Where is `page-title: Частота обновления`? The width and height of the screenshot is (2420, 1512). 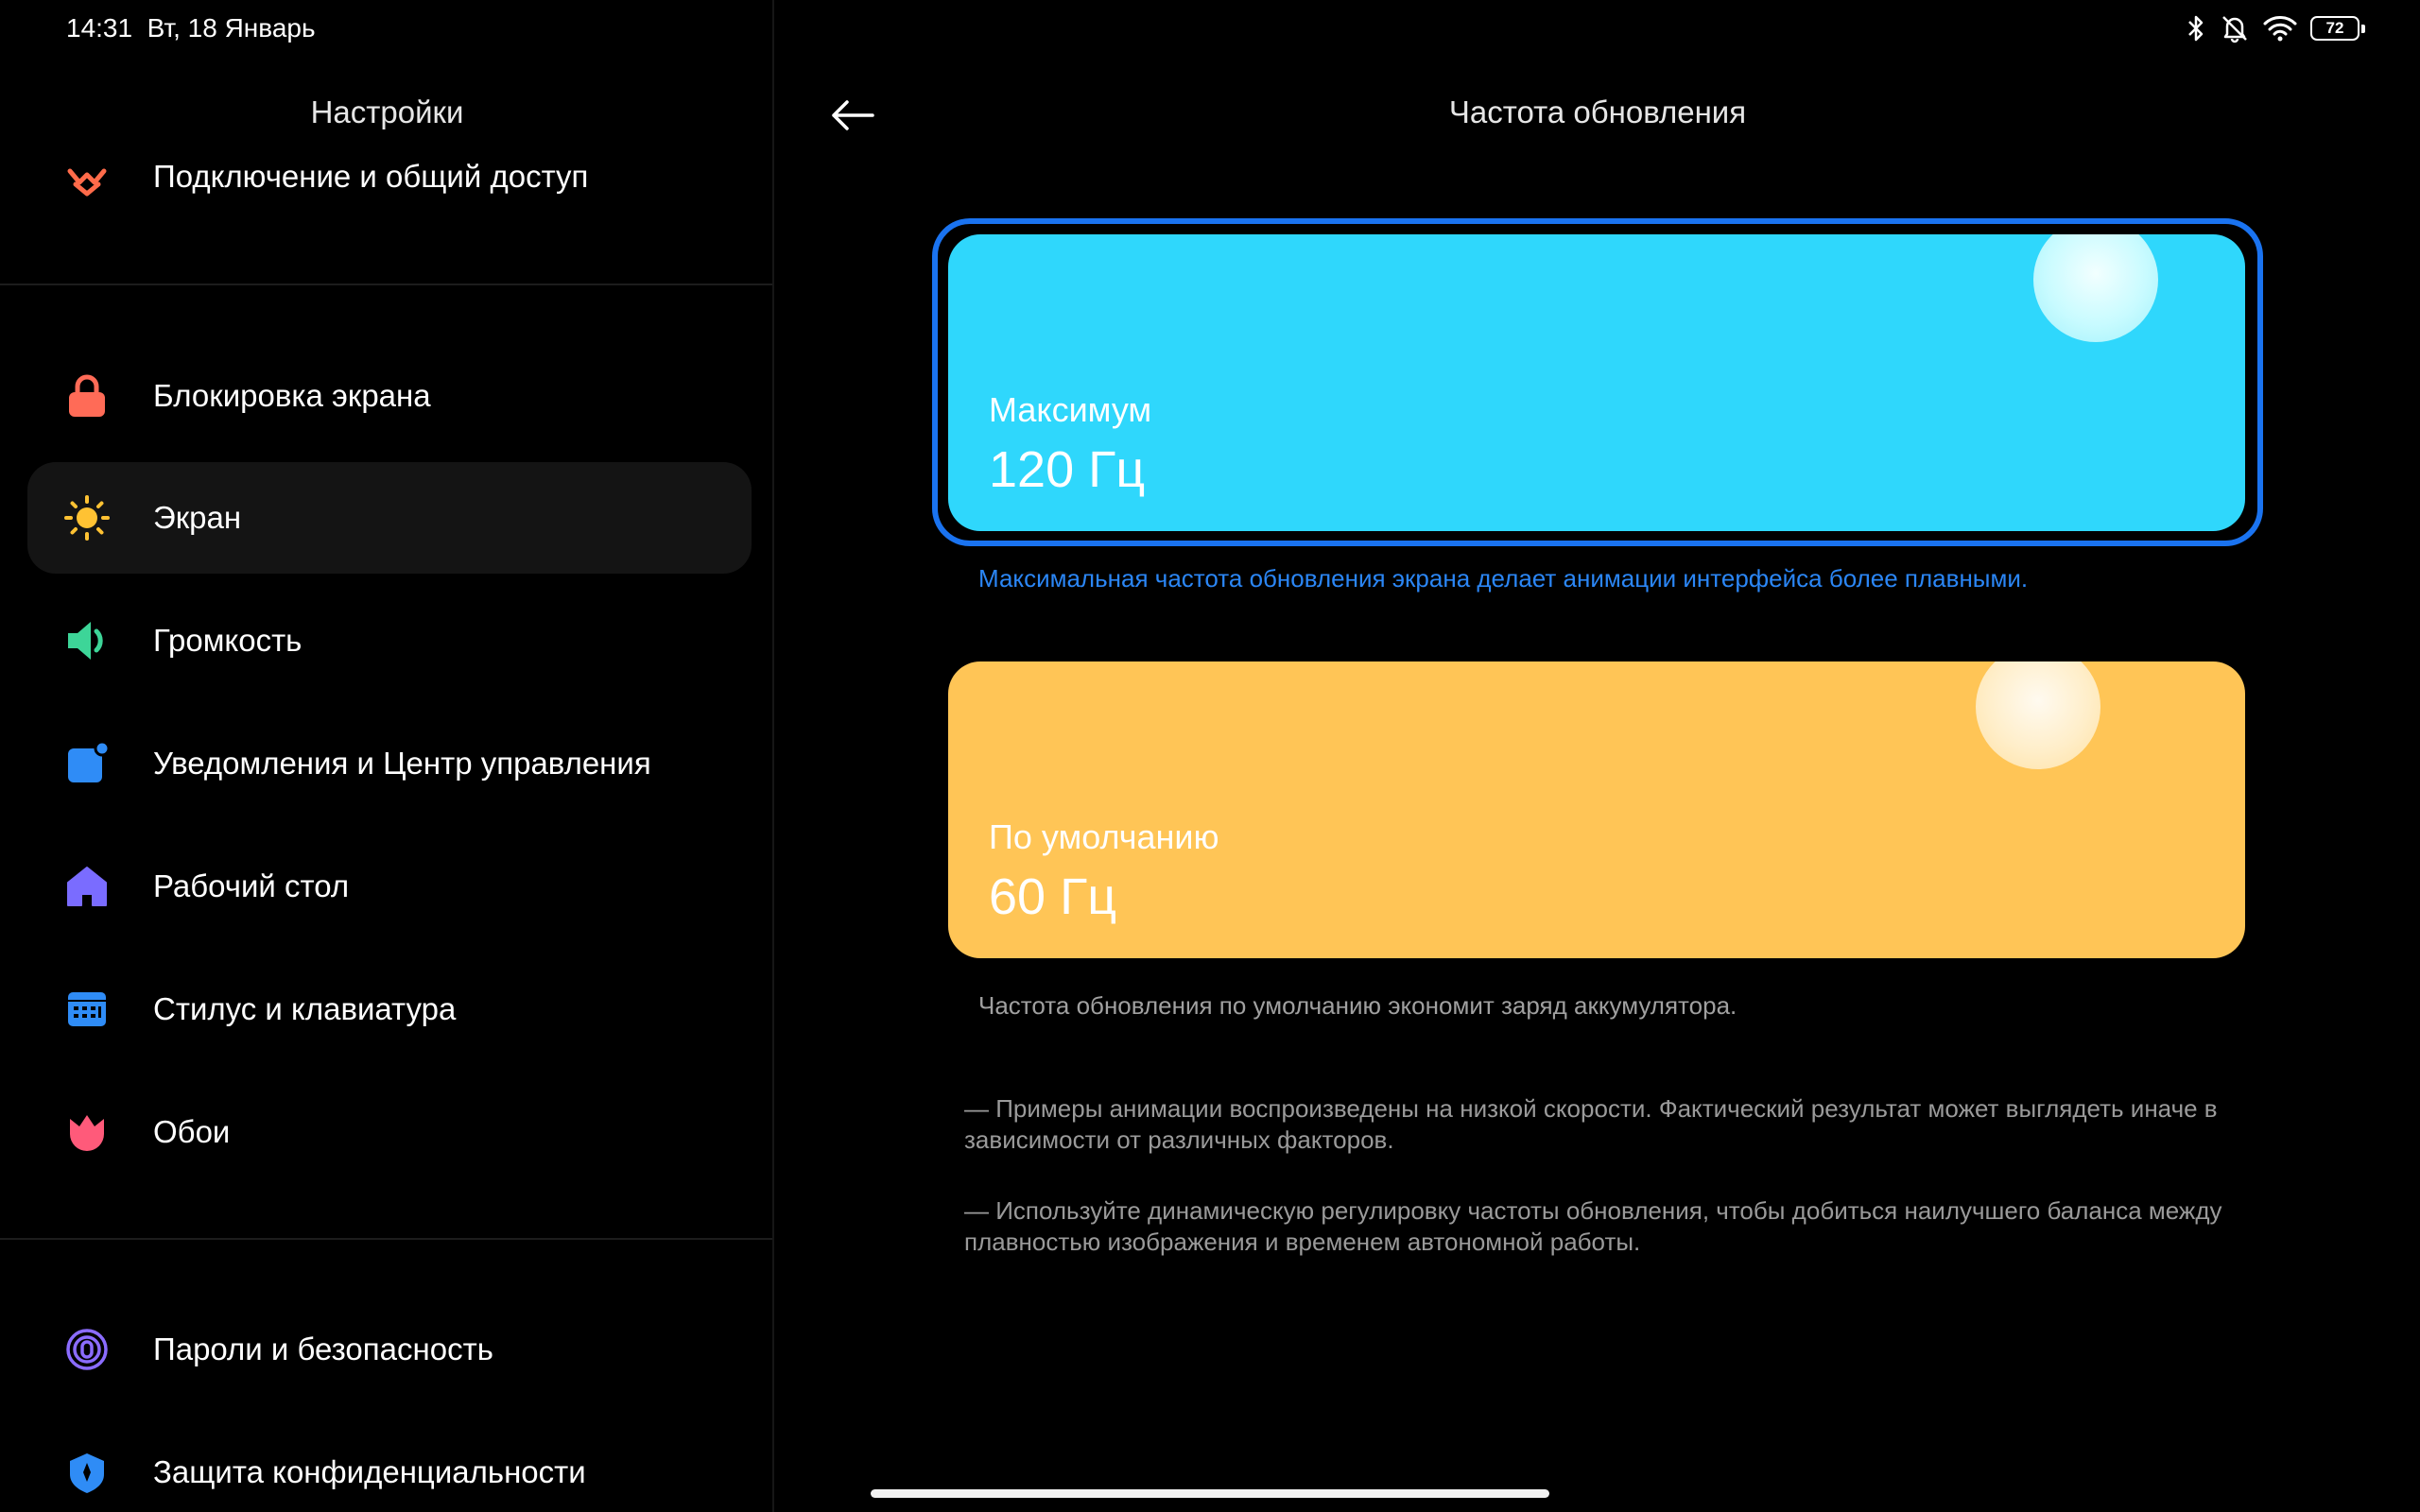 page-title: Частота обновления is located at coordinates (1597, 111).